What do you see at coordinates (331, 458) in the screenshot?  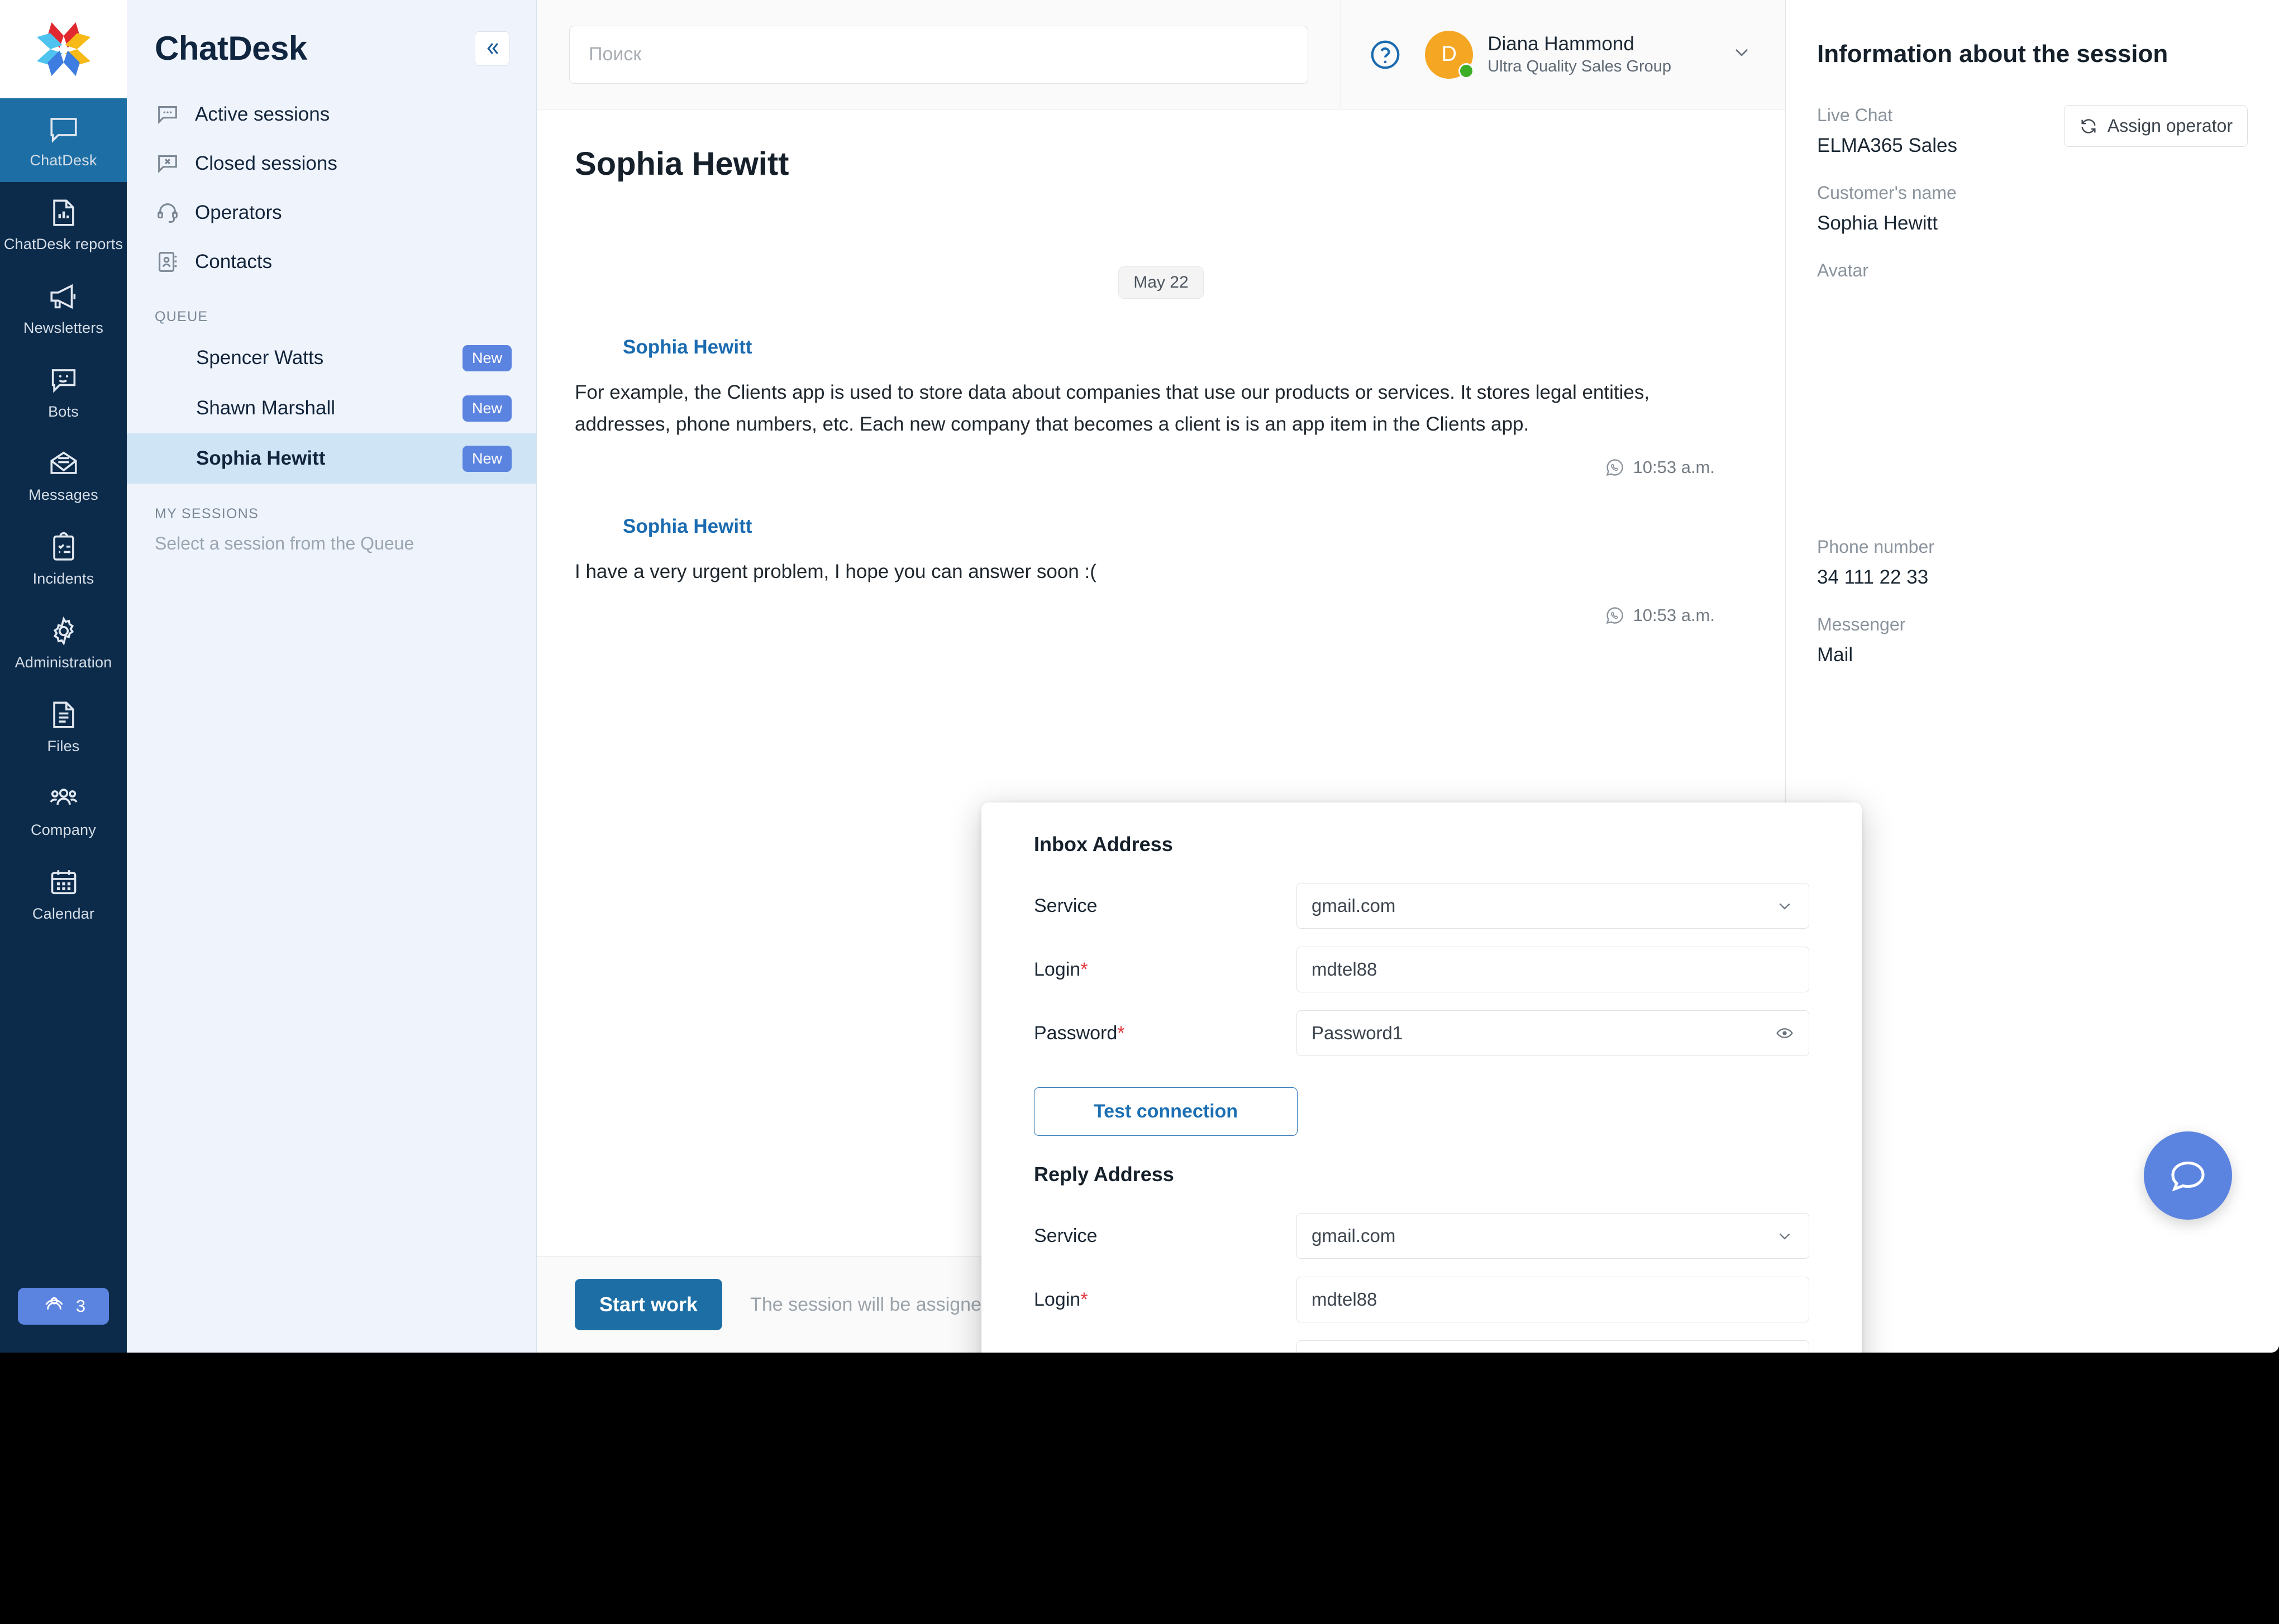 I see `queue-item-sophia-hewitt: Sophia Hewitt New` at bounding box center [331, 458].